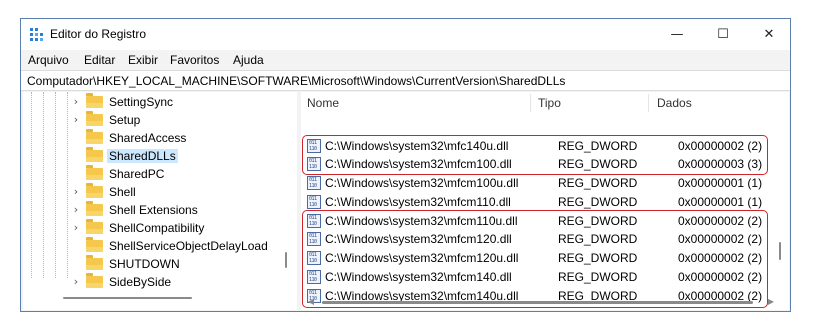 The width and height of the screenshot is (815, 324). Describe the element at coordinates (188, 246) in the screenshot. I see `tree-item-label: ShellServiceObjectDelayLoad` at that location.